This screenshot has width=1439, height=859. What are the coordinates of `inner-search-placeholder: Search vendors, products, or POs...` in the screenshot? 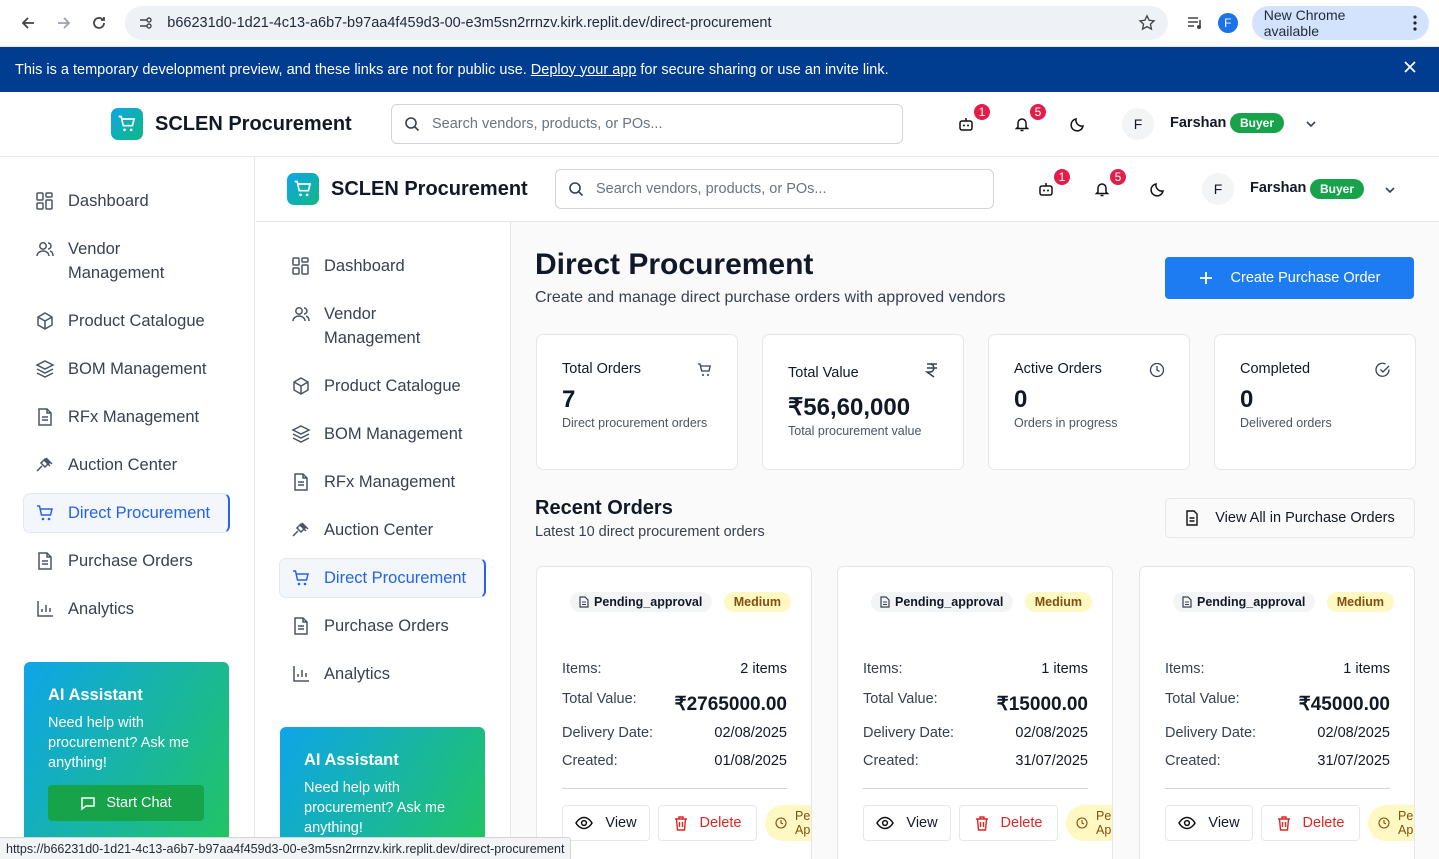 It's located at (711, 189).